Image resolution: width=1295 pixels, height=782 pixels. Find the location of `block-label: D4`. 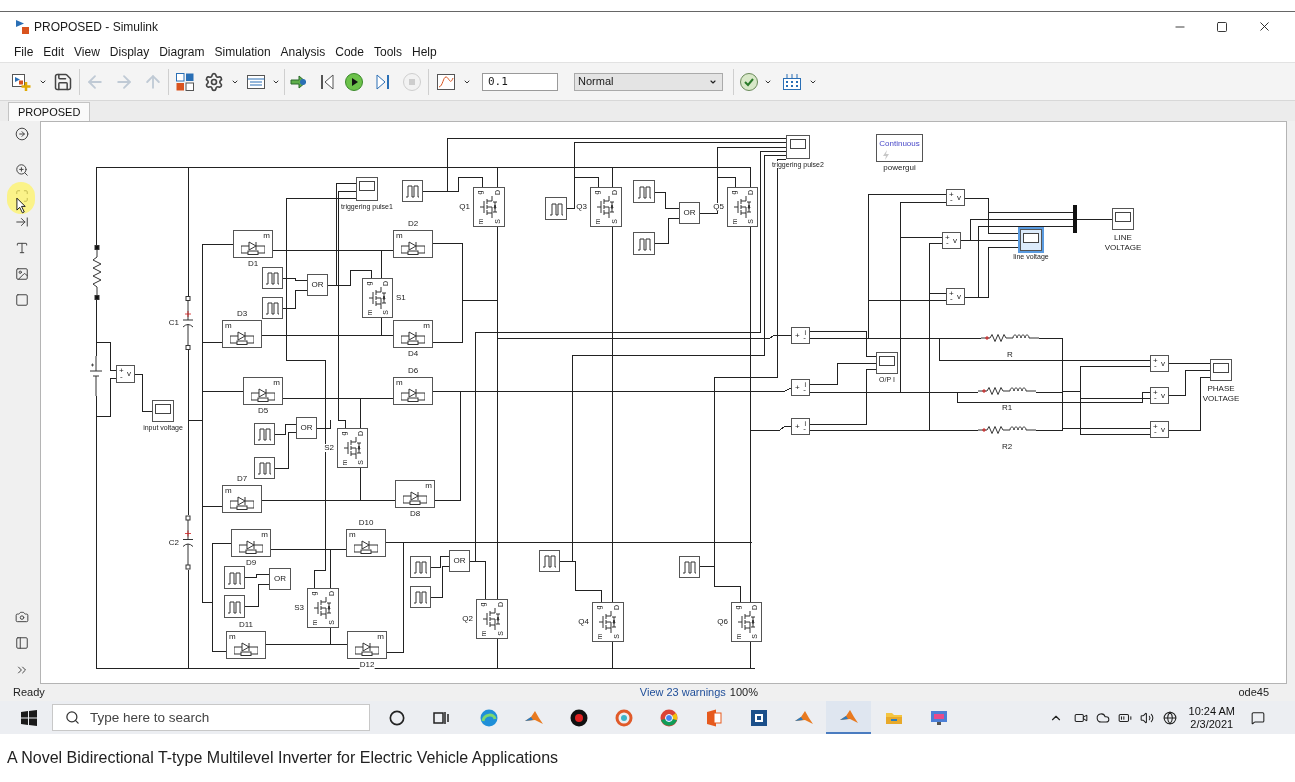

block-label: D4 is located at coordinates (413, 354).